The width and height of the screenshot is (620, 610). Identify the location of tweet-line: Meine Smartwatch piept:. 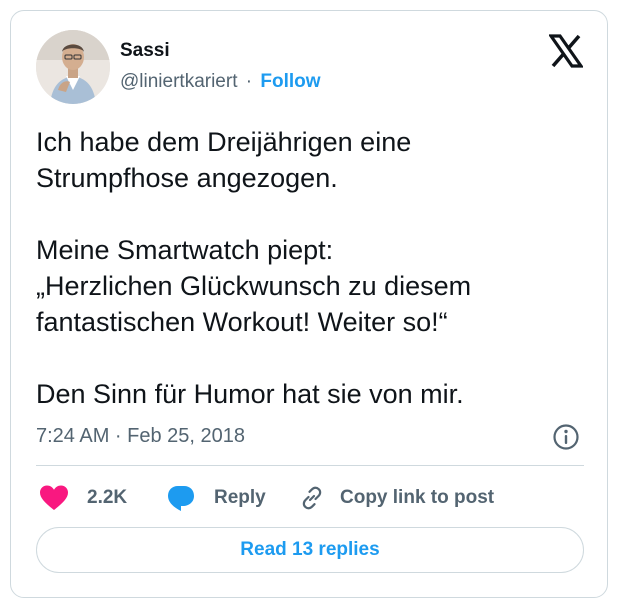
(185, 250).